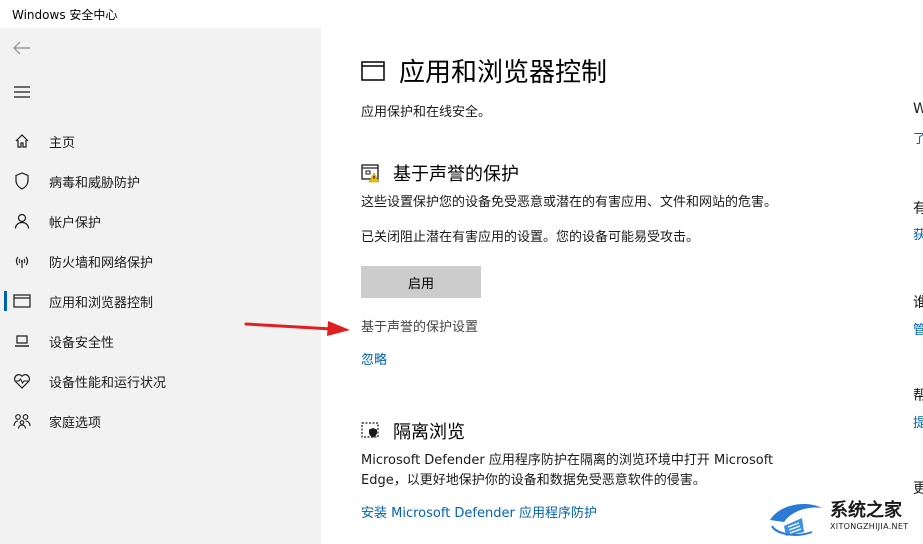  I want to click on reputation-warning-text: 已关闭阻止潜在有害应用的设置。您的设备可能易受攻击。, so click(530, 237).